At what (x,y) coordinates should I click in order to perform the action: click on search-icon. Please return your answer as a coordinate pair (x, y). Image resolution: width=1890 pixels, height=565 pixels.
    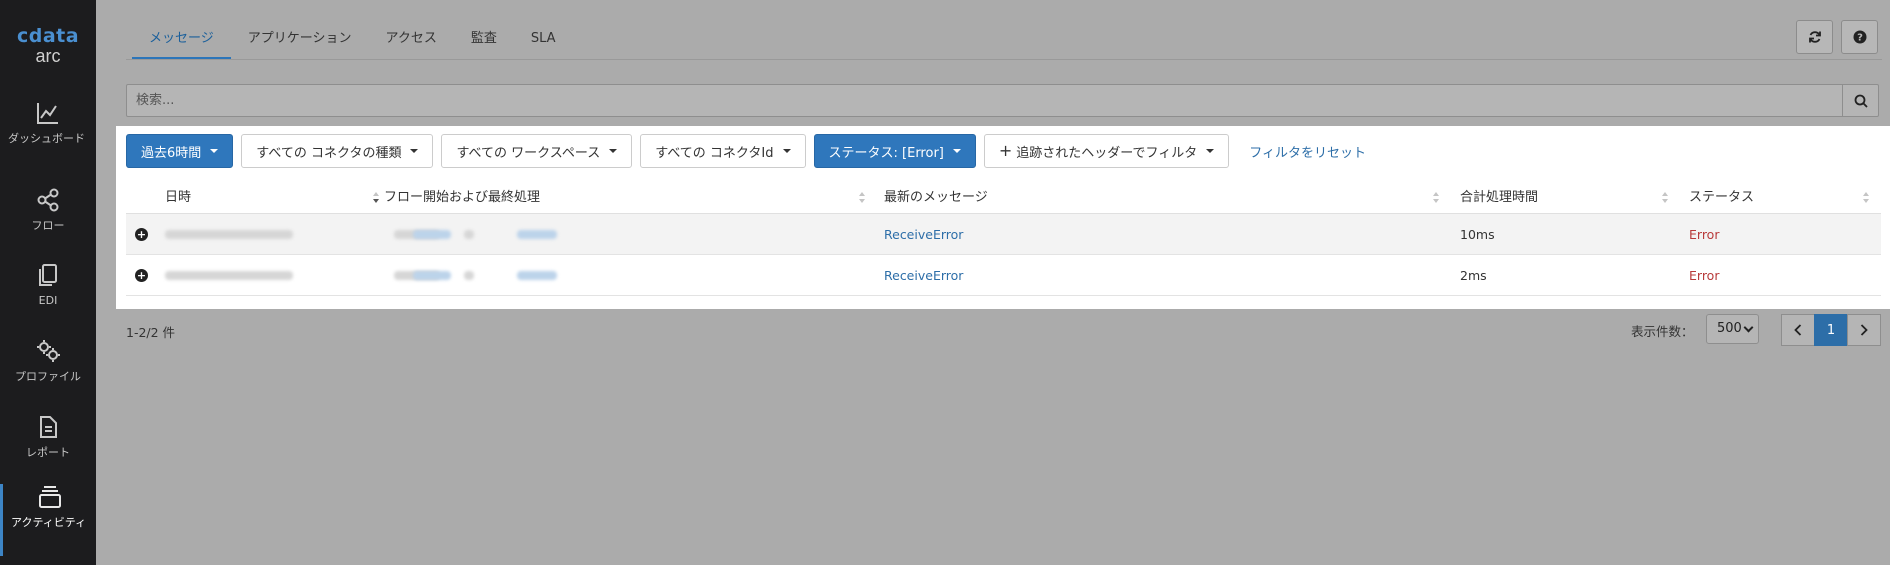
    Looking at the image, I should click on (1861, 101).